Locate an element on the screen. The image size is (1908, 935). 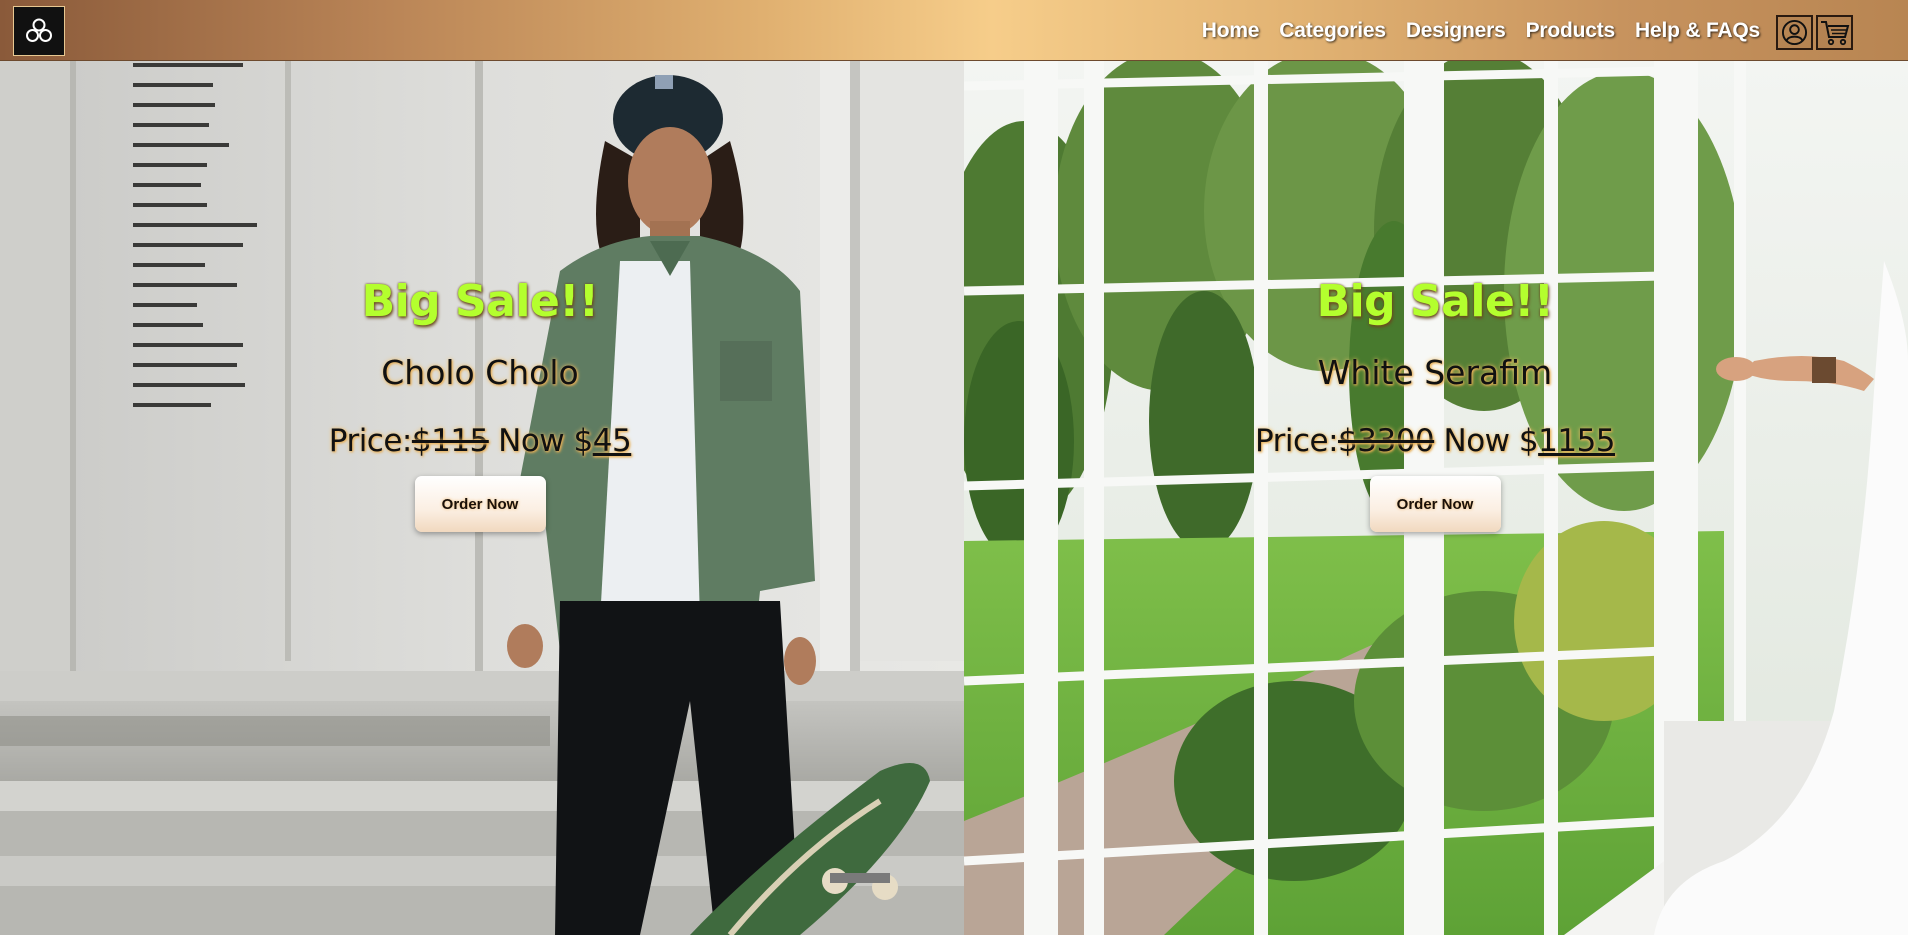
price-line: Price:$115 Now $45 is located at coordinates (480, 441).